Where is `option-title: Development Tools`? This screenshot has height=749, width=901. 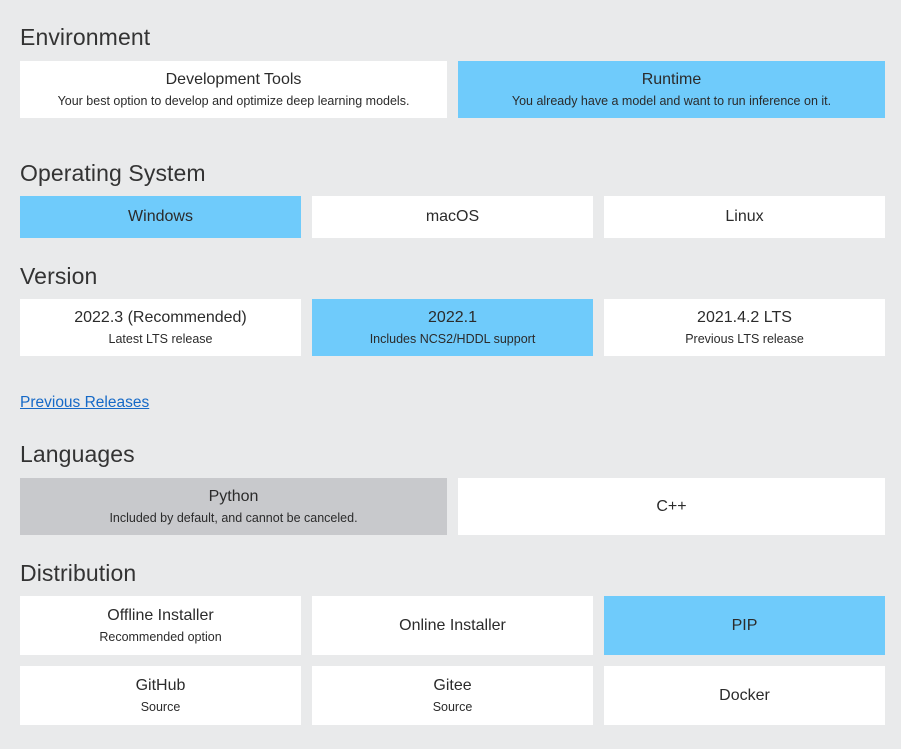
option-title: Development Tools is located at coordinates (233, 79).